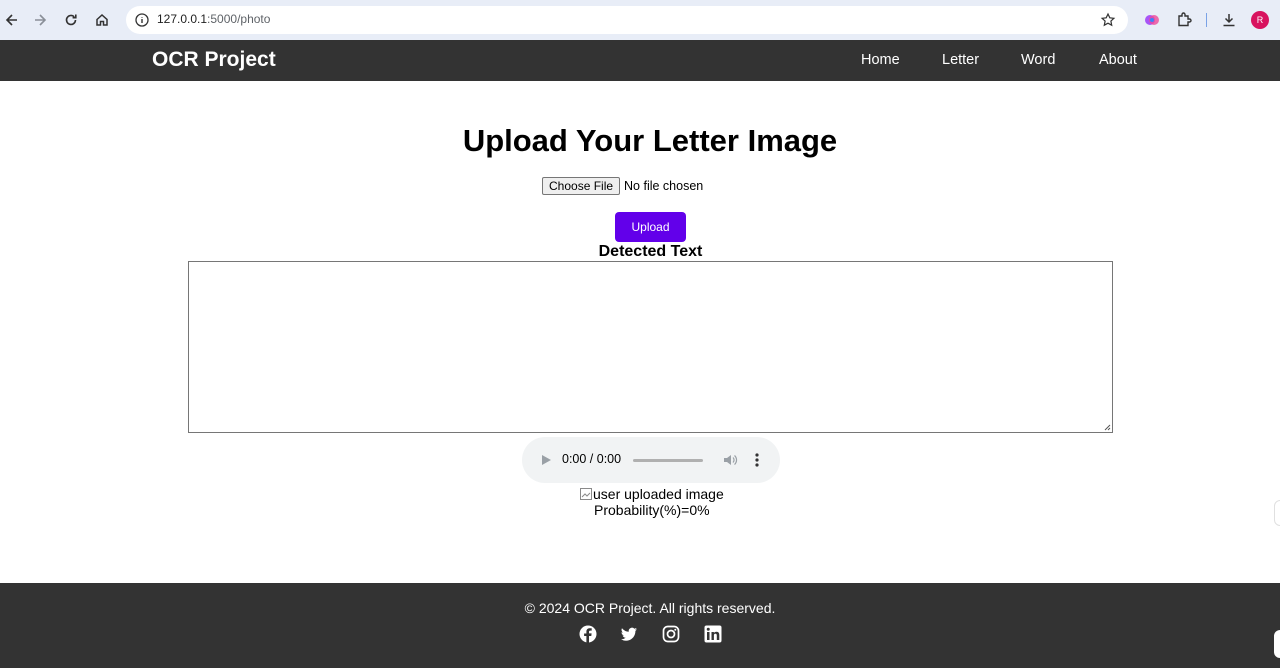  Describe the element at coordinates (757, 460) in the screenshot. I see `more-options-icon` at that location.